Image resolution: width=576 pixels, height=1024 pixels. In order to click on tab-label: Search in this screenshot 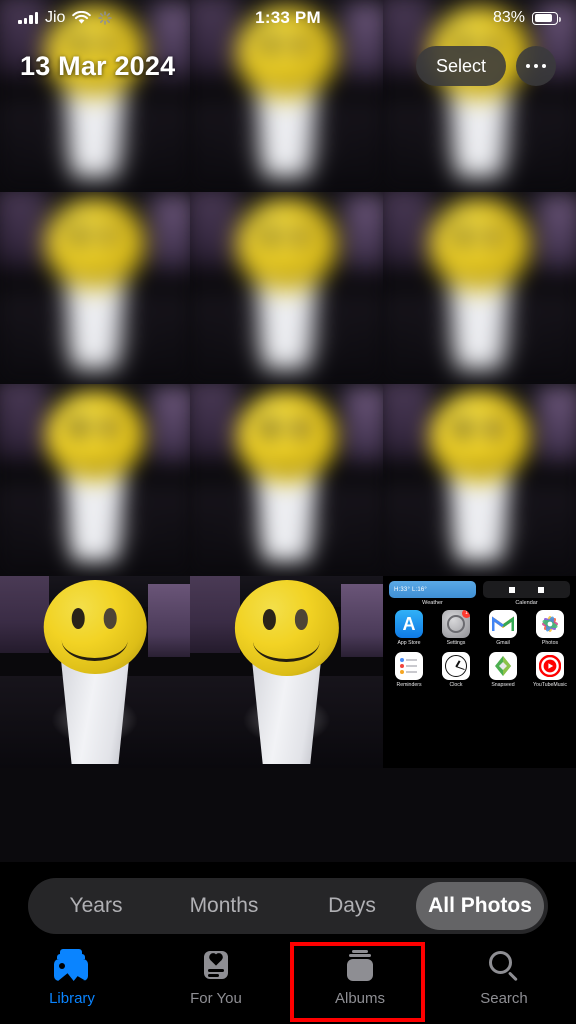, I will do `click(504, 998)`.